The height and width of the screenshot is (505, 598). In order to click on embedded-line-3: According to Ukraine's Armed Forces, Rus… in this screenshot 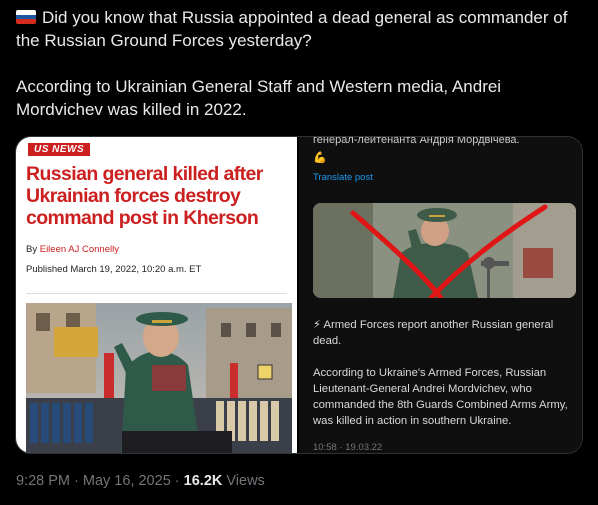, I will do `click(430, 373)`.